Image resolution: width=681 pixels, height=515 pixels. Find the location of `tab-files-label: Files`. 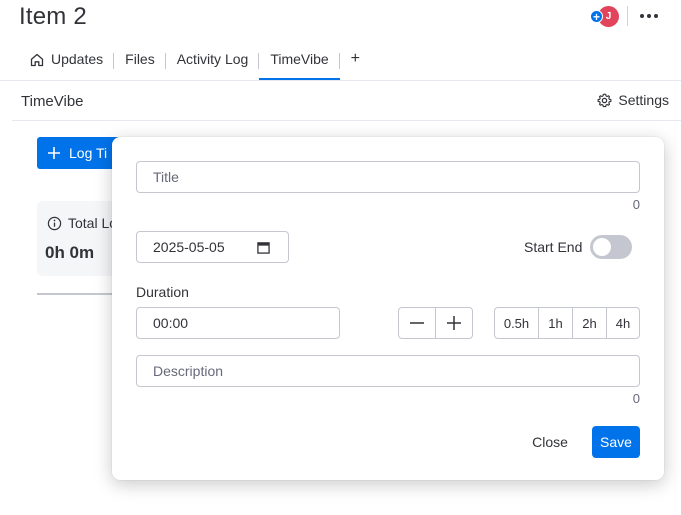

tab-files-label: Files is located at coordinates (140, 59).